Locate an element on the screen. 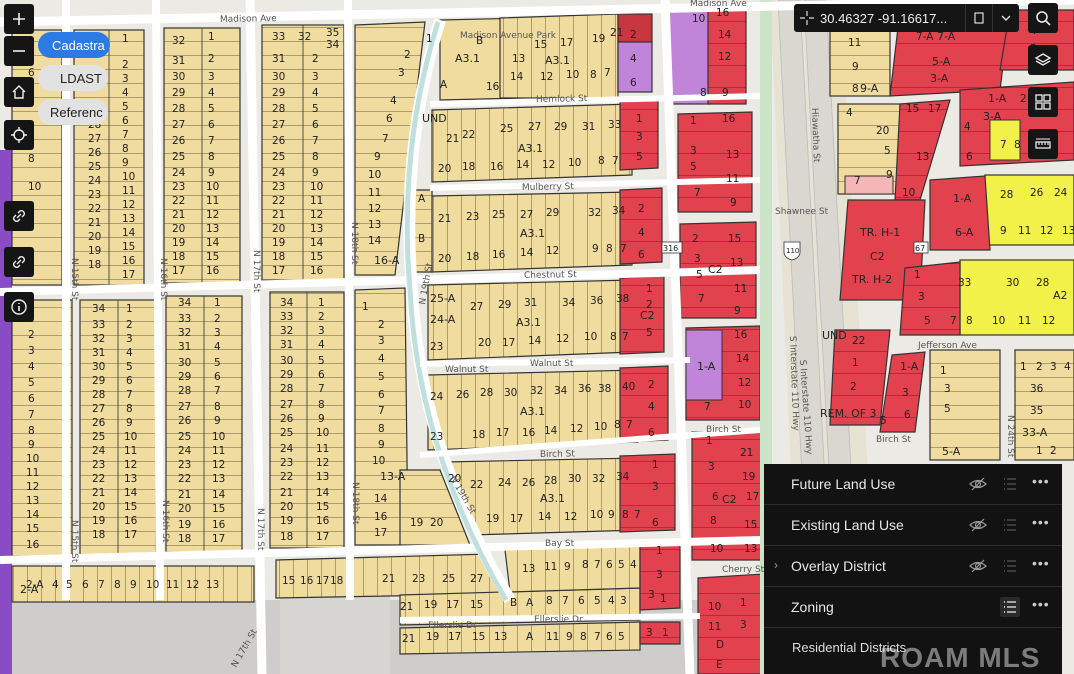 This screenshot has width=1074, height=674. locate-button is located at coordinates (19, 135).